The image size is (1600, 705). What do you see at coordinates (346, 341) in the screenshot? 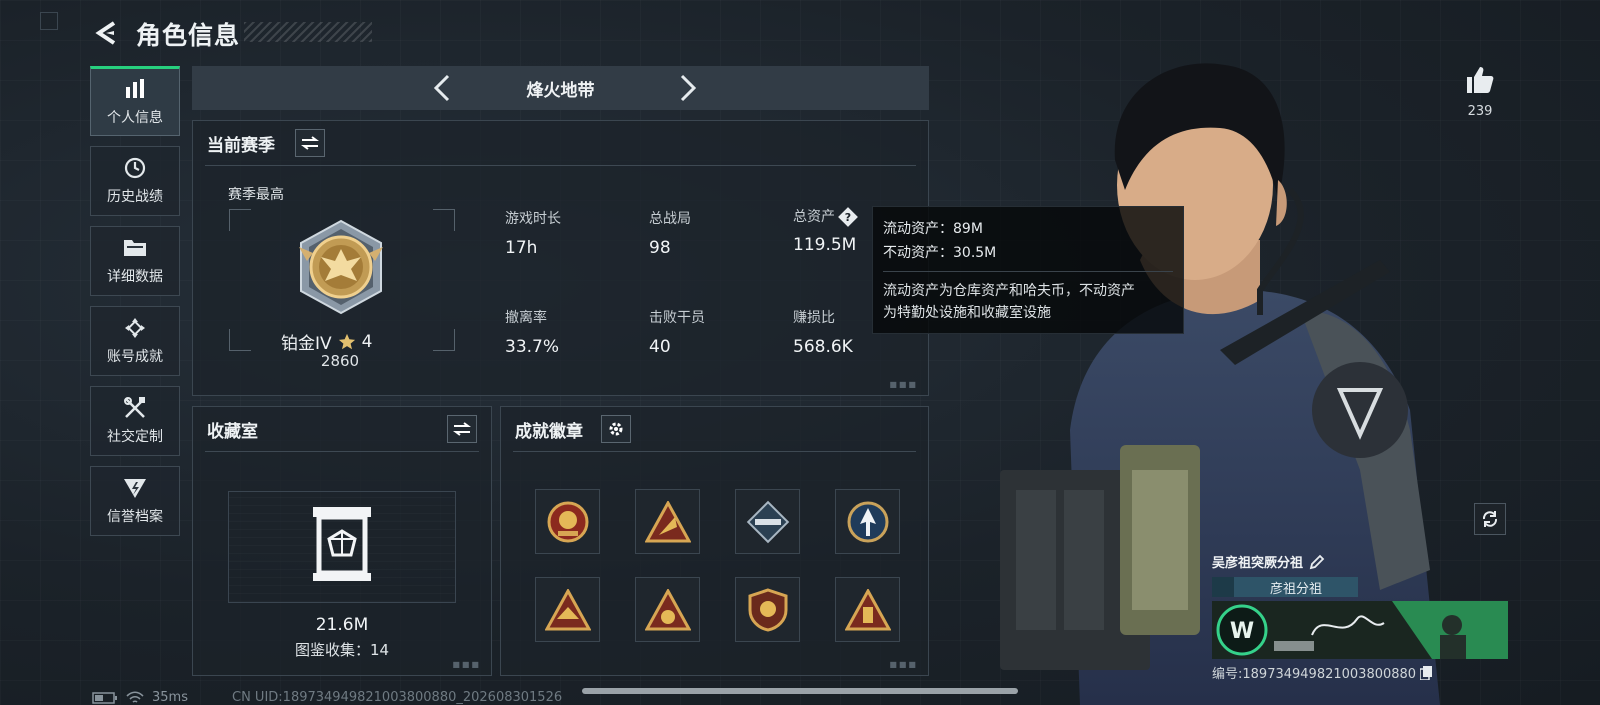
I see `star-icon` at bounding box center [346, 341].